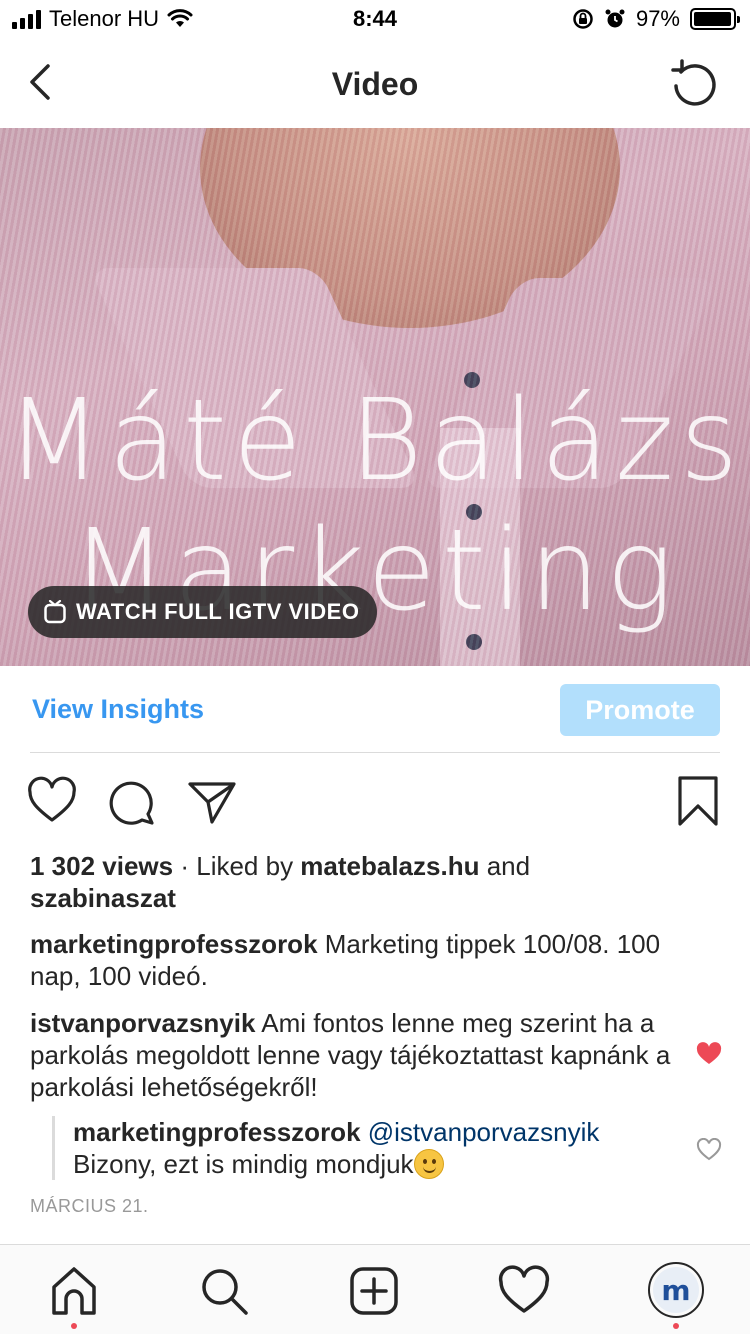 This screenshot has width=750, height=1334. What do you see at coordinates (676, 1326) in the screenshot?
I see `profile-notification-dot` at bounding box center [676, 1326].